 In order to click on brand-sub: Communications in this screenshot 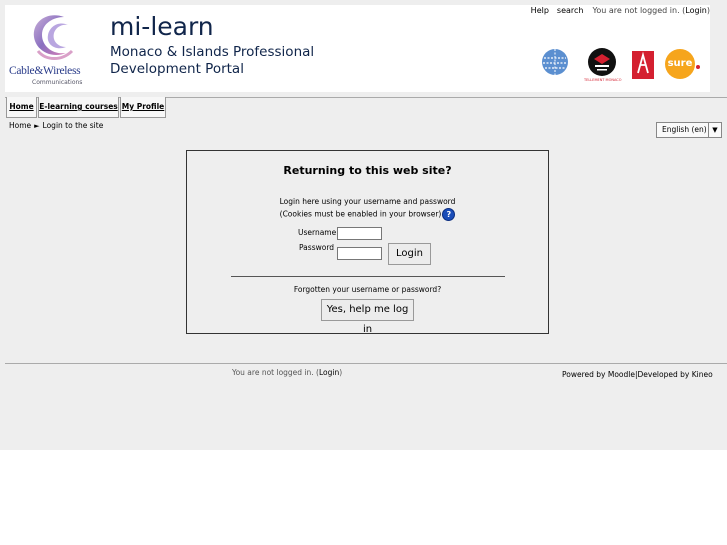, I will do `click(57, 82)`.